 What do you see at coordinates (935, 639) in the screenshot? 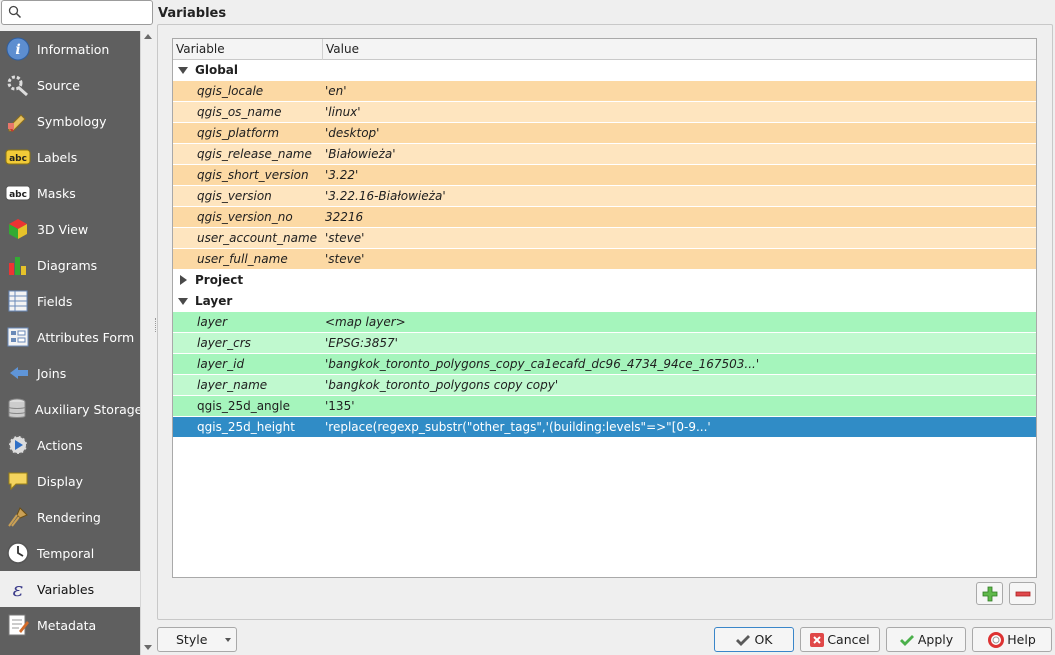
I see `apply-label: Apply` at bounding box center [935, 639].